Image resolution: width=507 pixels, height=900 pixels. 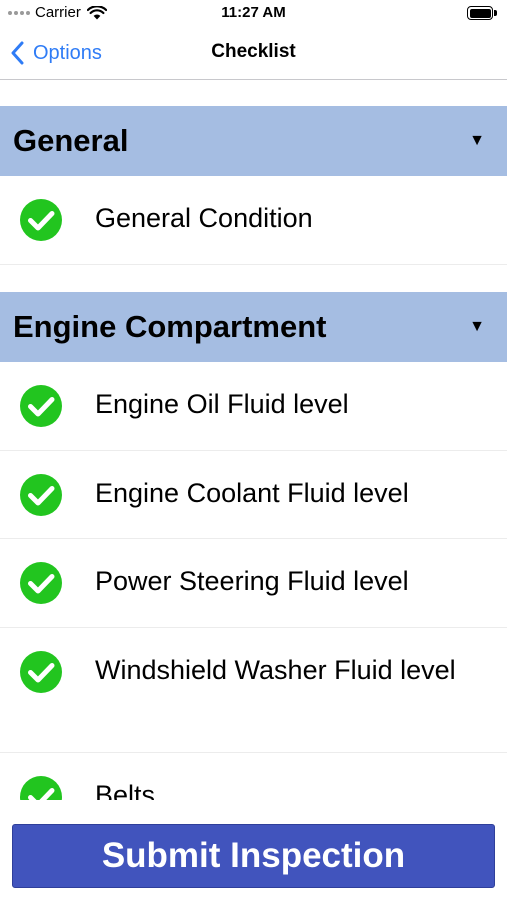 What do you see at coordinates (252, 581) in the screenshot?
I see `checklist-item-label: Power Steering Fluid level` at bounding box center [252, 581].